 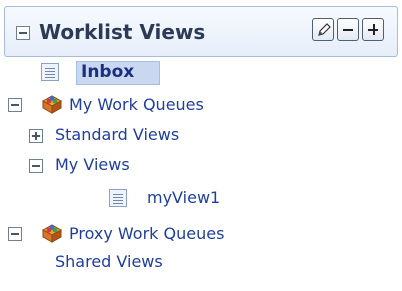 What do you see at coordinates (146, 234) in the screenshot?
I see `tree-node-proxy-work-queues: Proxy Work Queues` at bounding box center [146, 234].